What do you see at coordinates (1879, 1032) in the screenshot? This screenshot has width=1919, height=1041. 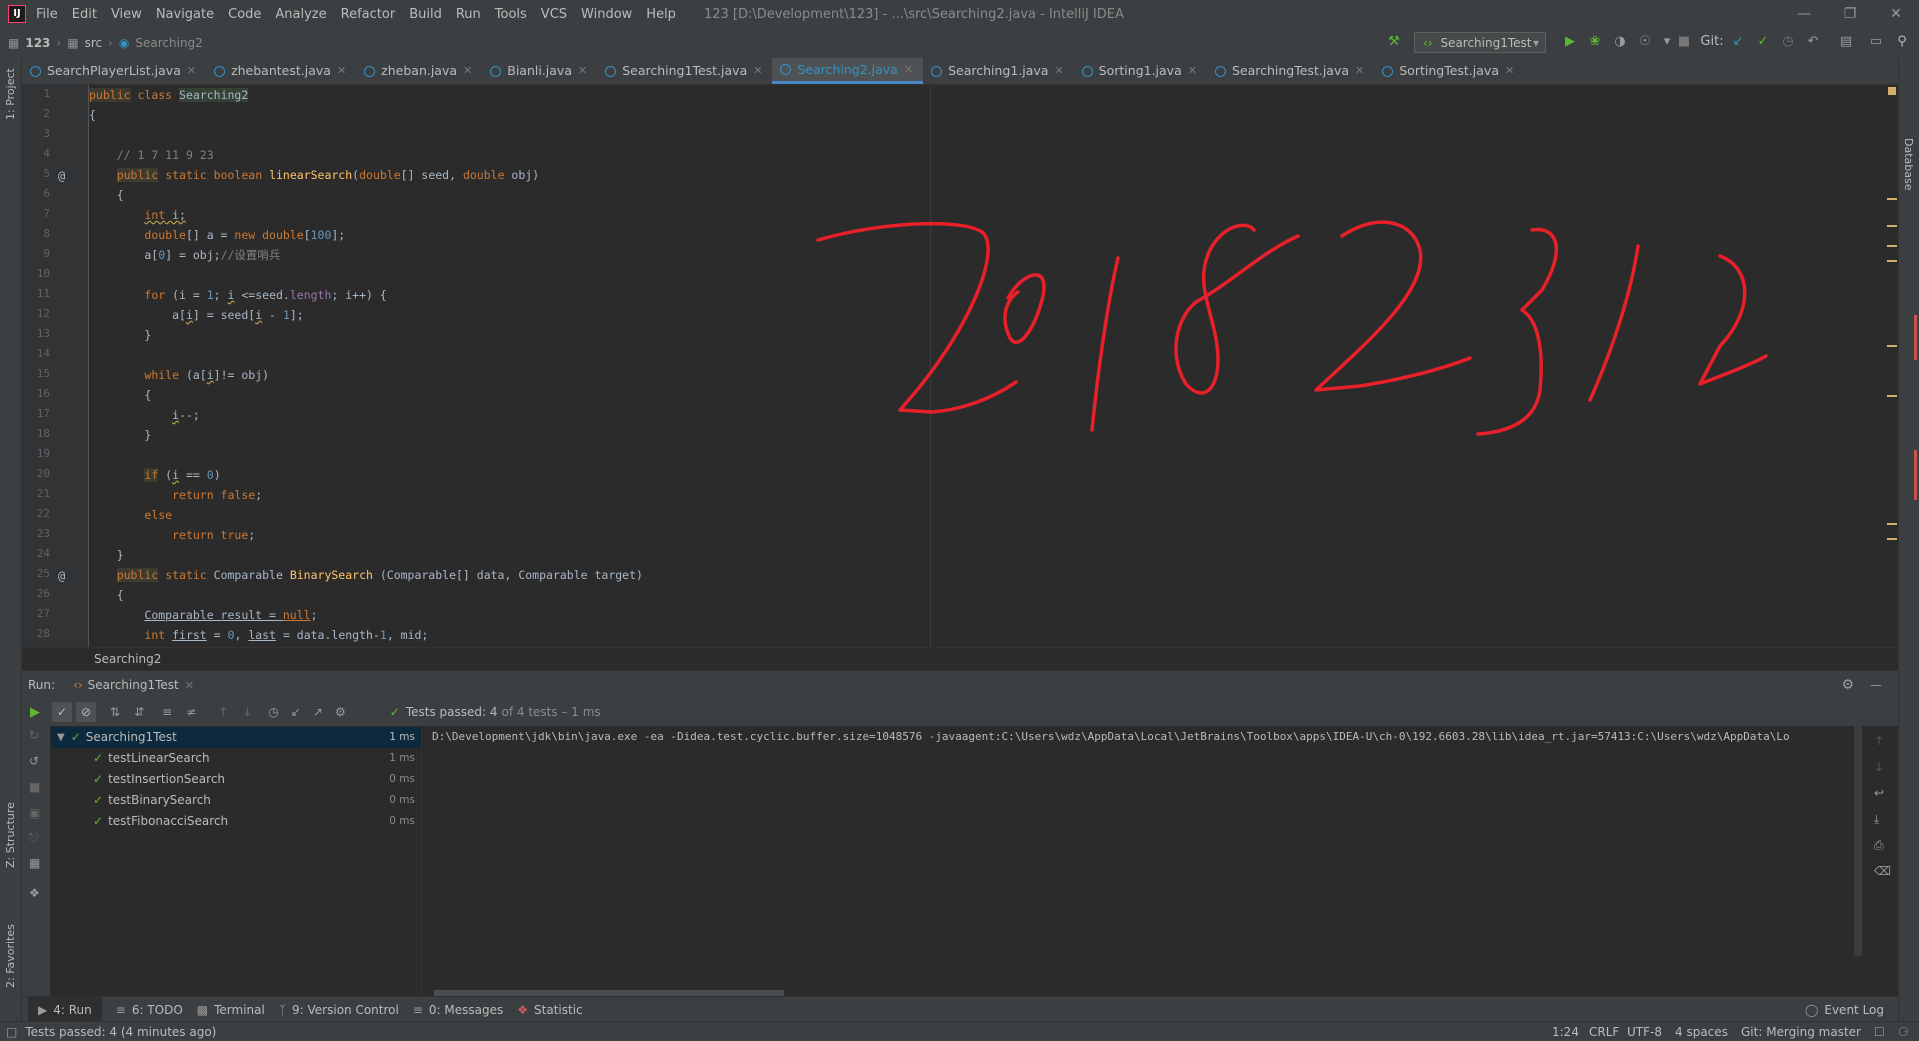 I see `lock-icon: ☐` at bounding box center [1879, 1032].